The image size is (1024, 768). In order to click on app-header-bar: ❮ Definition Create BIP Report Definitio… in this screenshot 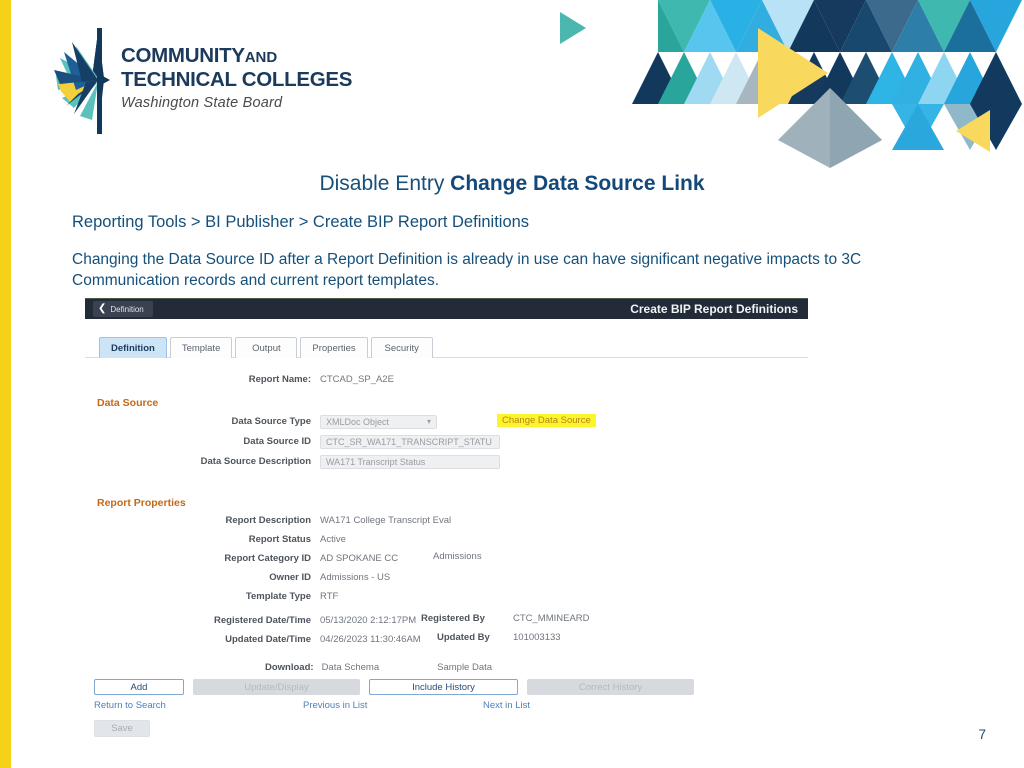, I will do `click(446, 308)`.